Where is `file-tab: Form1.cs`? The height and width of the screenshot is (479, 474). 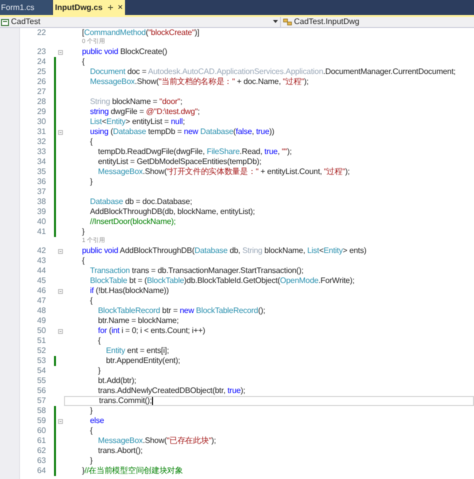 file-tab: Form1.cs is located at coordinates (26, 7).